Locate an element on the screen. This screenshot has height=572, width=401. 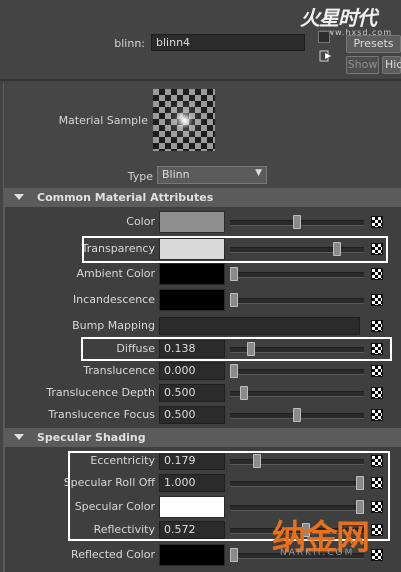
translucence-depth-slider-track is located at coordinates (297, 394).